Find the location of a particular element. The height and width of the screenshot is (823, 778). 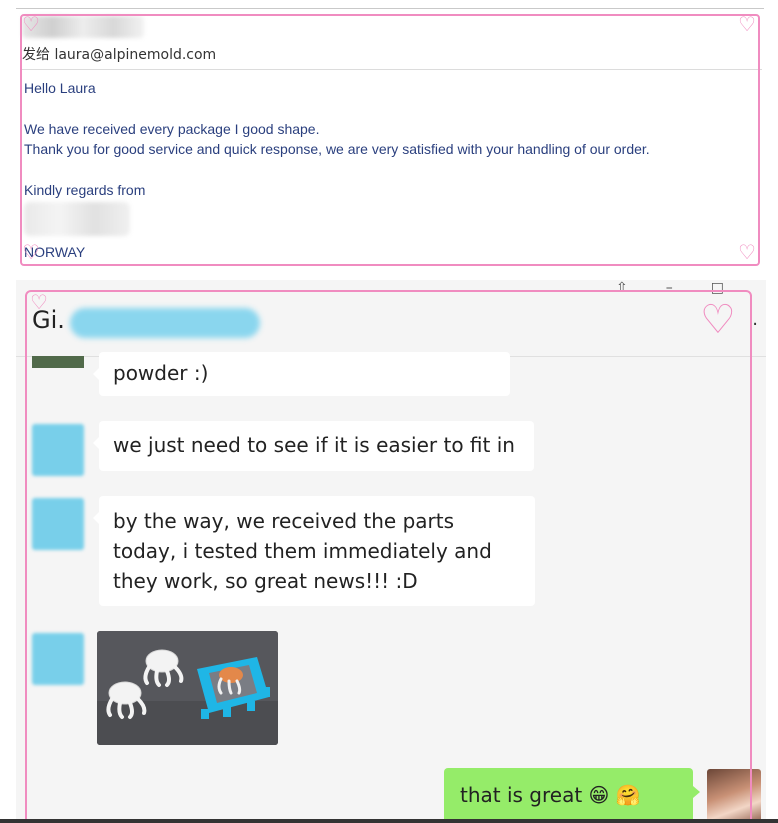

message-text: that is great 😁 🤗 is located at coordinates (550, 795).